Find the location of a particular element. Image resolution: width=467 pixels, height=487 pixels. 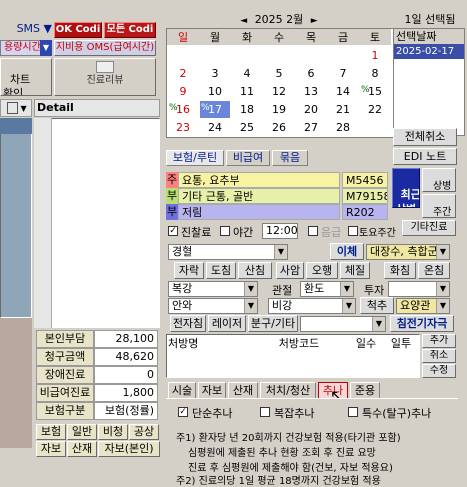

cancel-all-button: 전체취소 is located at coordinates (425, 137).